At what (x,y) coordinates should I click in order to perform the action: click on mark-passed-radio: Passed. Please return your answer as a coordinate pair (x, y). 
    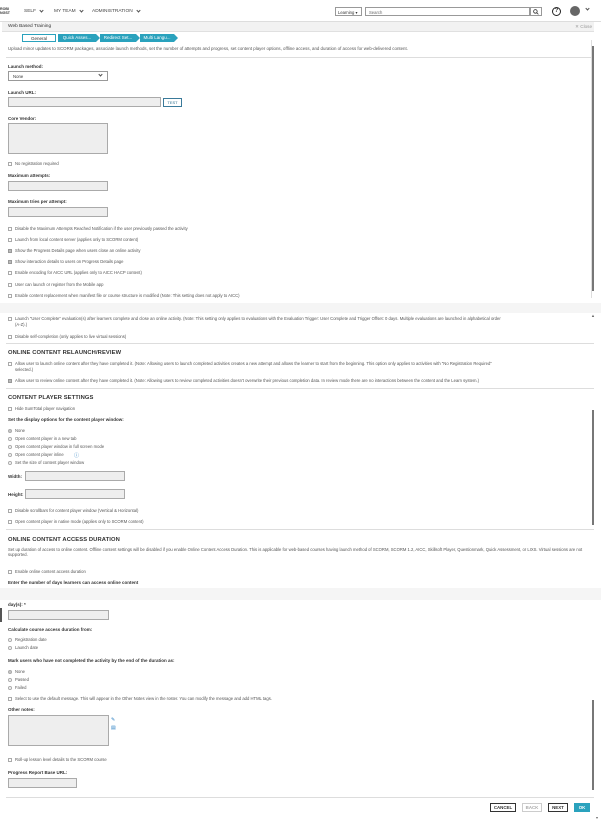
    Looking at the image, I should click on (18, 679).